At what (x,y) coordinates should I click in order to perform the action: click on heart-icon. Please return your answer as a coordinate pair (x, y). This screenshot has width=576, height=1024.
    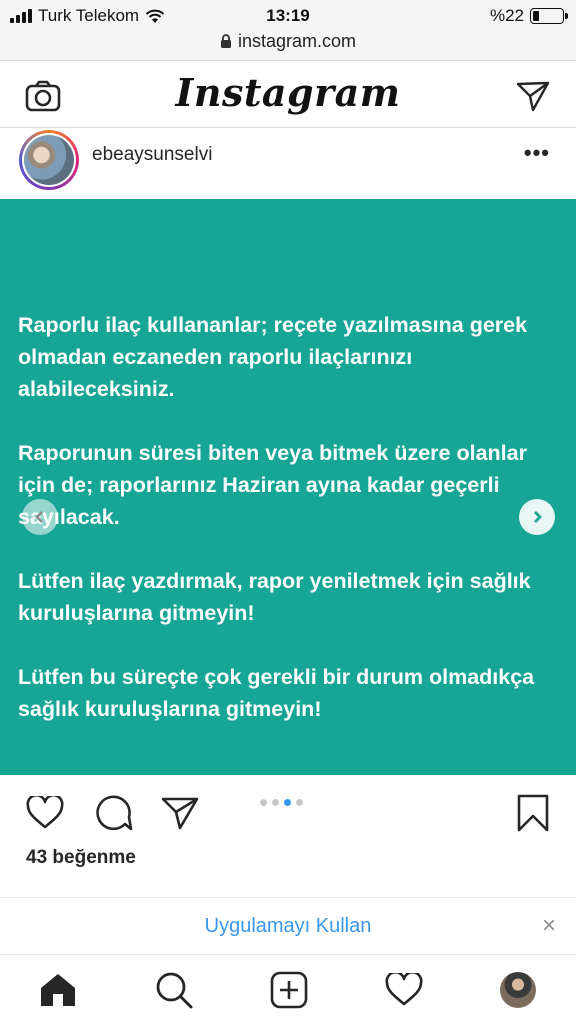
    Looking at the image, I should click on (45, 812).